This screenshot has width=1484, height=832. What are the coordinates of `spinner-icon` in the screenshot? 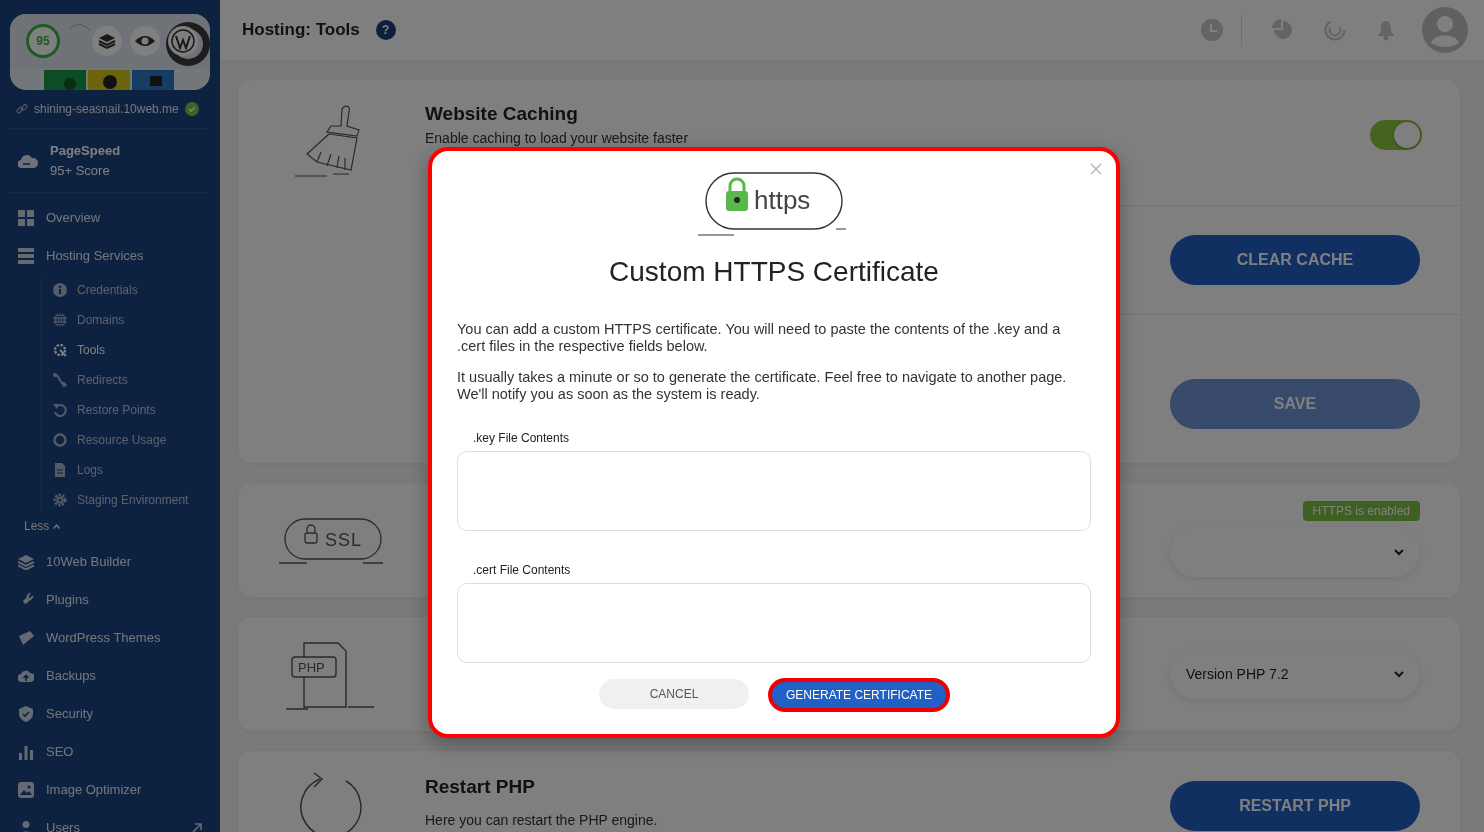 It's located at (1335, 30).